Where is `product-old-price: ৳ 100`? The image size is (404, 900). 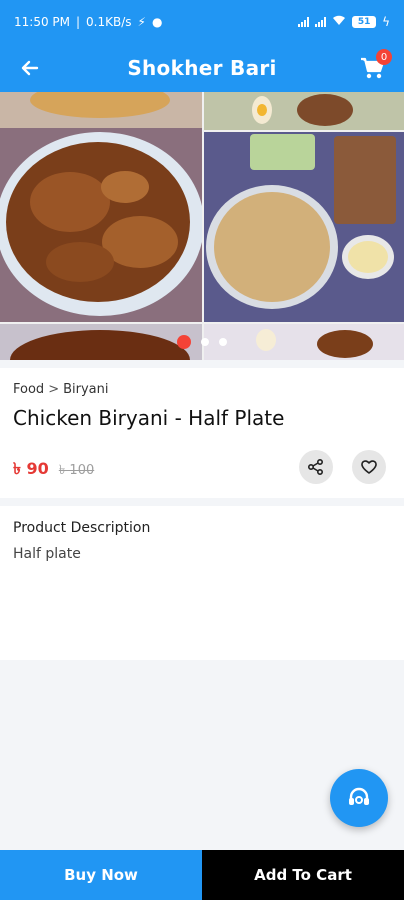 product-old-price: ৳ 100 is located at coordinates (76, 470).